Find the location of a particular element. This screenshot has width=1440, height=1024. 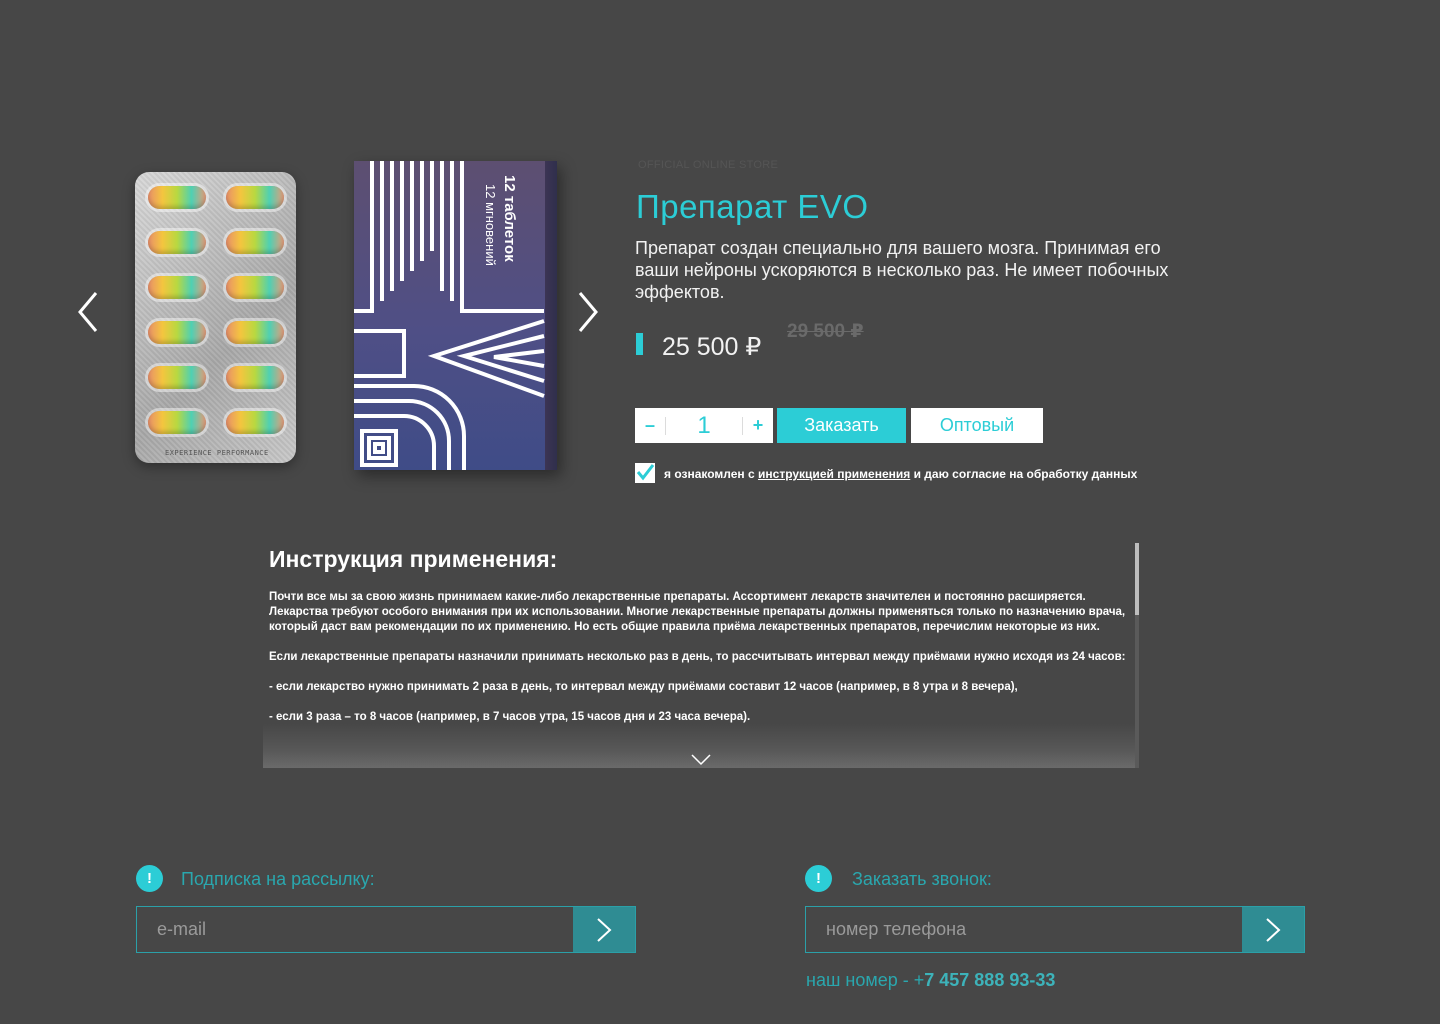

quantity-input is located at coordinates (704, 425).